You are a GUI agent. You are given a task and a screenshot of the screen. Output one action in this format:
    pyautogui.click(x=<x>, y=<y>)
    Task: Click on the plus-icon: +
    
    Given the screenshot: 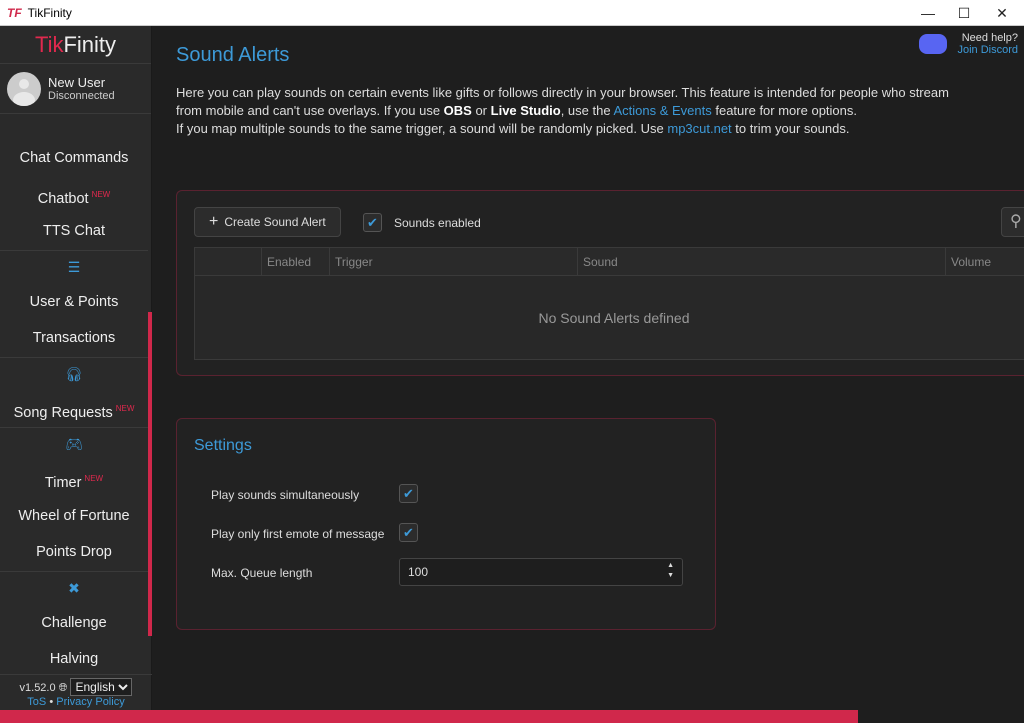 What is the action you would take?
    pyautogui.click(x=214, y=221)
    